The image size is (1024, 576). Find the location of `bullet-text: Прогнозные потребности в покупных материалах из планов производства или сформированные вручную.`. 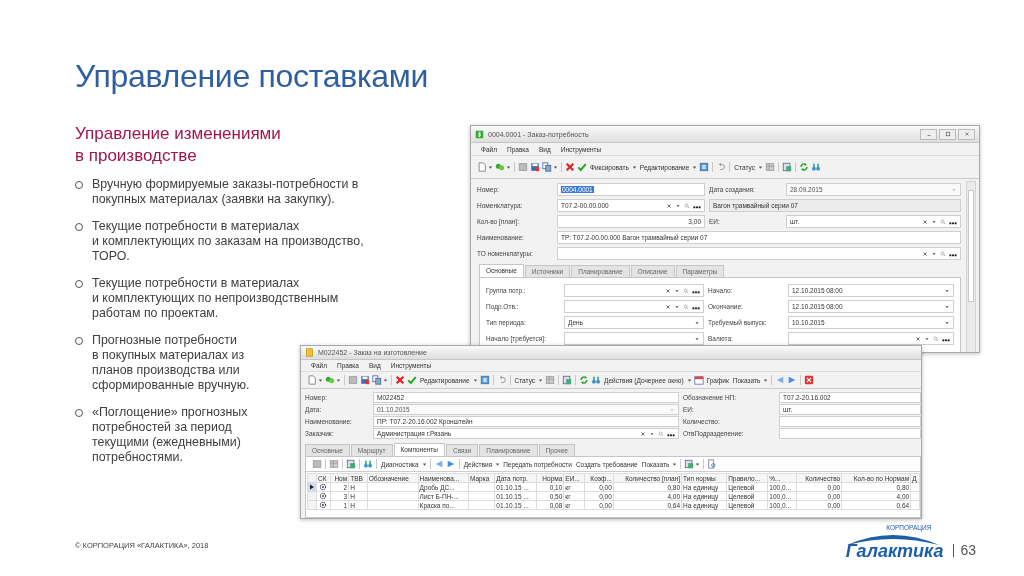

bullet-text: Прогнозные потребности в покупных материалах из планов производства или сформированные вручную. is located at coordinates (171, 363).